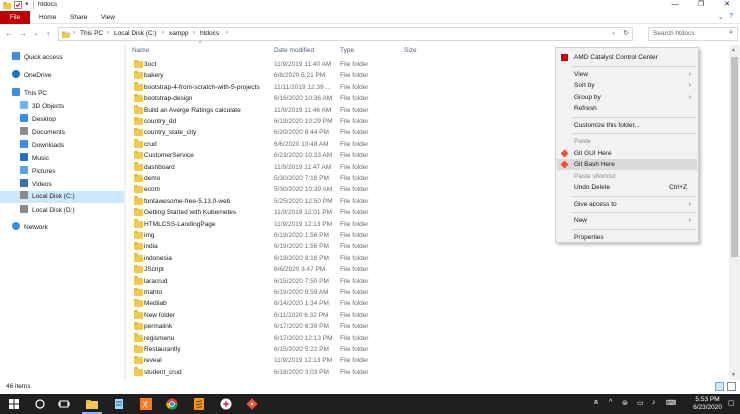 The image size is (740, 414). Describe the element at coordinates (707, 404) in the screenshot. I see `clock: 5:53 PM 6/23/2020` at that location.